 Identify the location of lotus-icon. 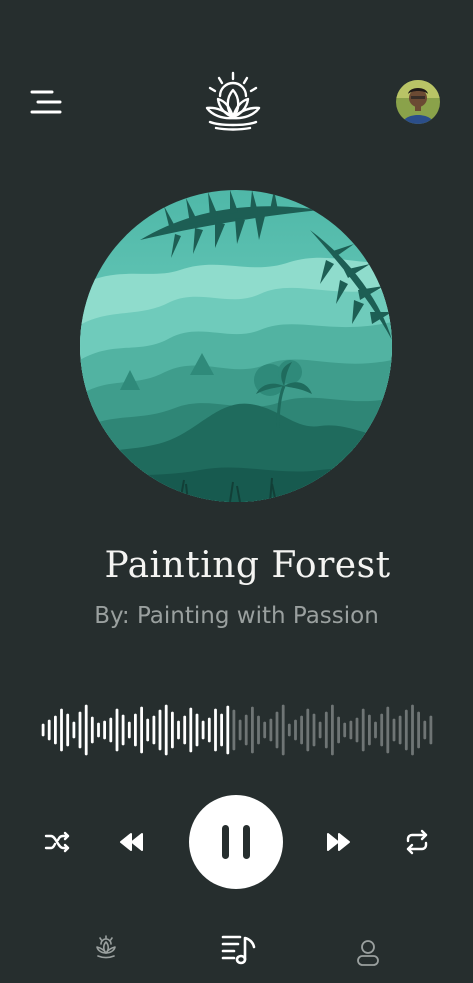
(106, 947).